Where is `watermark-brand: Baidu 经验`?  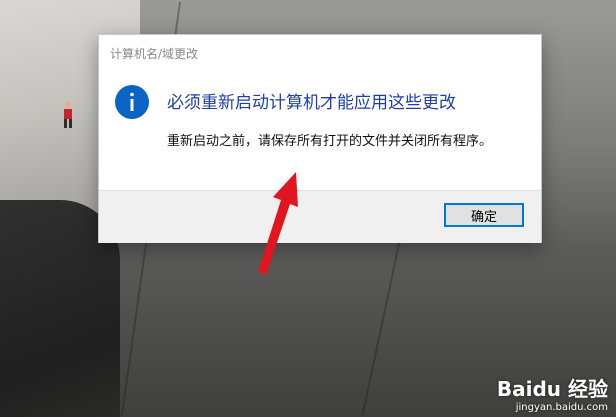 watermark-brand: Baidu 经验 is located at coordinates (552, 389).